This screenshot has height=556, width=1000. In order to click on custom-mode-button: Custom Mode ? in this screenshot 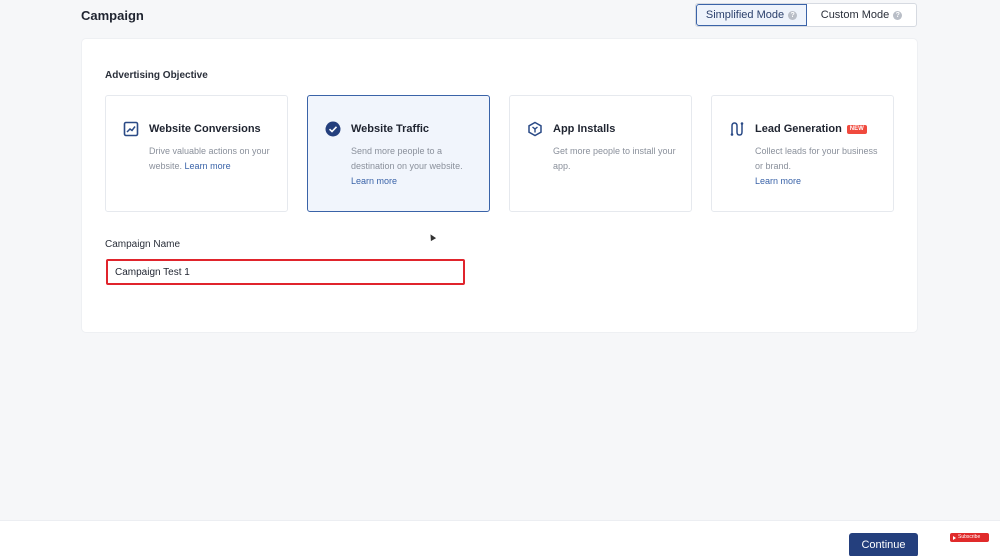, I will do `click(861, 15)`.